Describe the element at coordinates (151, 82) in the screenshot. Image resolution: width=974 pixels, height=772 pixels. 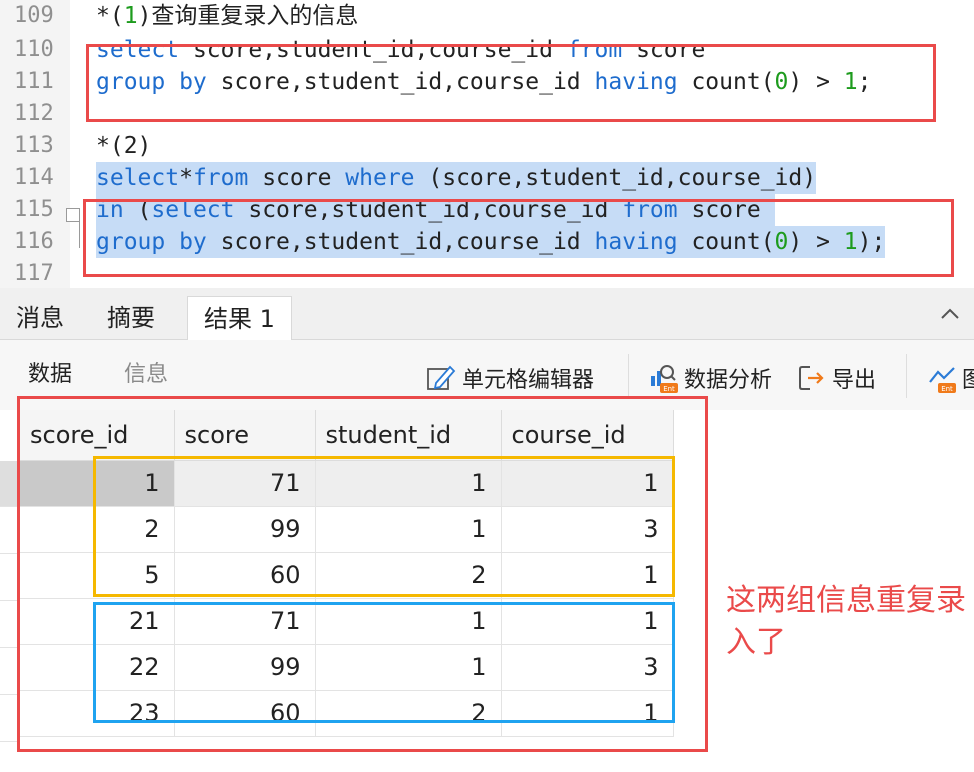
I see `code-token: group by` at that location.